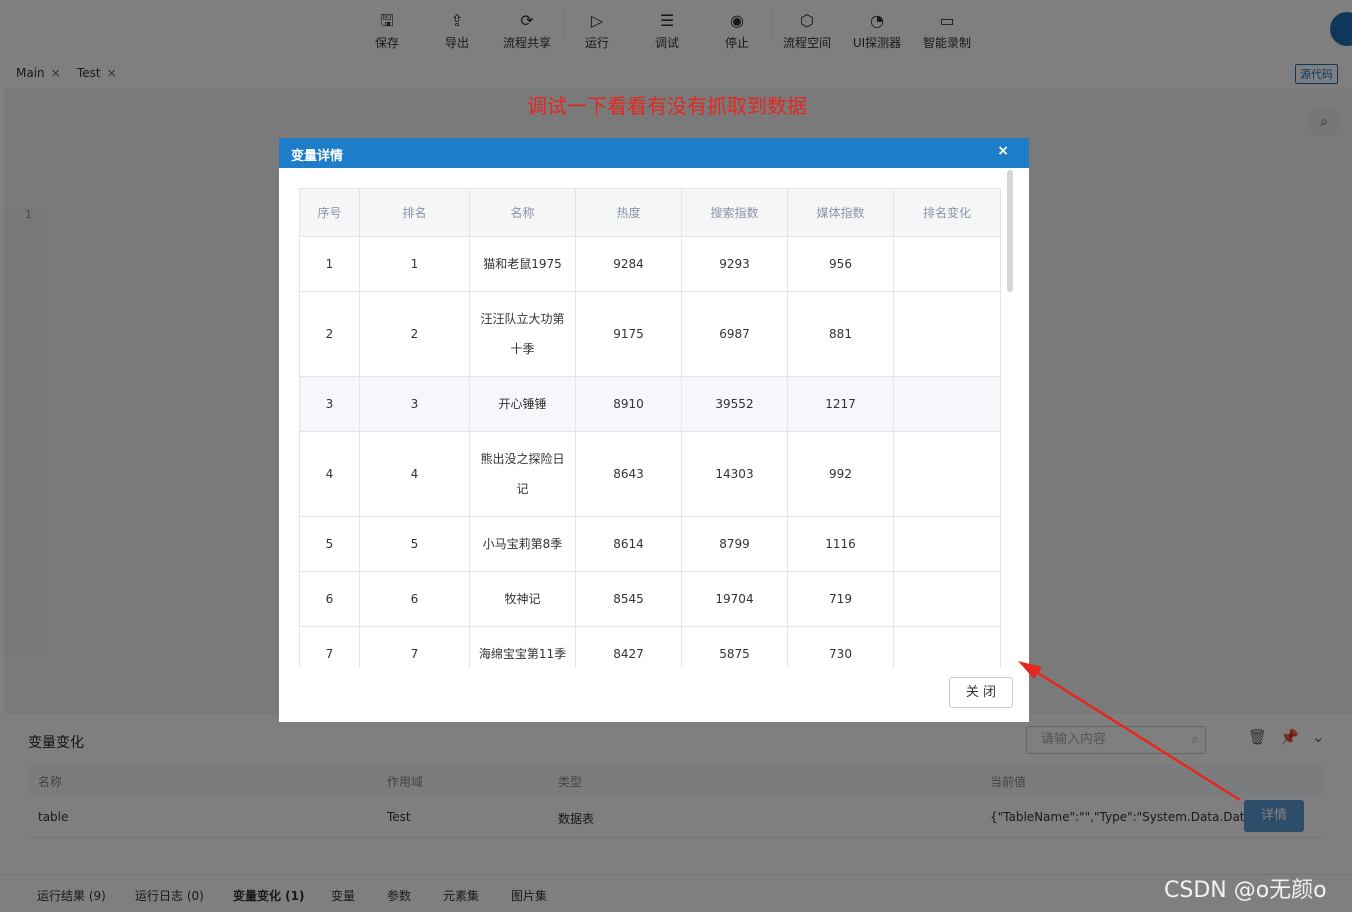  Describe the element at coordinates (1245, 890) in the screenshot. I see `watermark: CSDN @o无颜o` at that location.